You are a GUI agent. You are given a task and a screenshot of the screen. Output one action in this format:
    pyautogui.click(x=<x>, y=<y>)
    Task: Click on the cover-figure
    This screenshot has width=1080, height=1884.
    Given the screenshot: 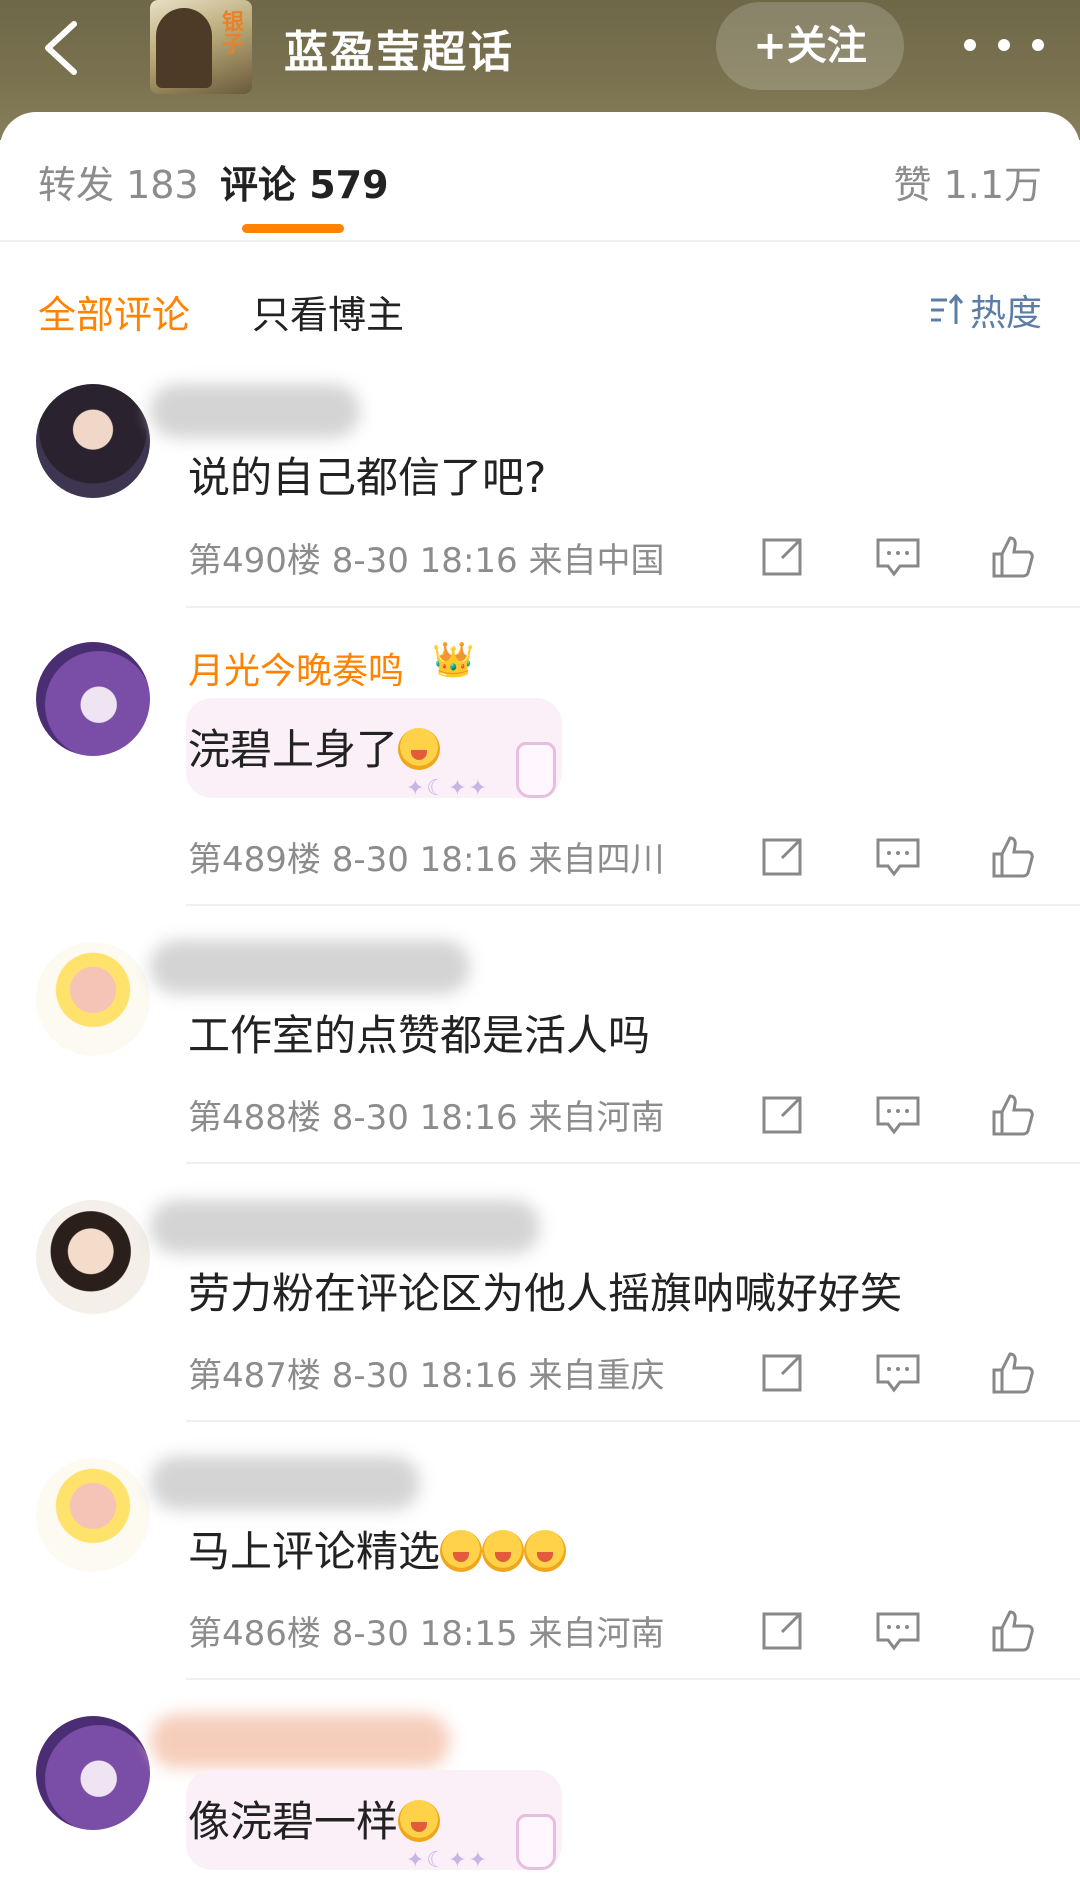 What is the action you would take?
    pyautogui.click(x=184, y=48)
    